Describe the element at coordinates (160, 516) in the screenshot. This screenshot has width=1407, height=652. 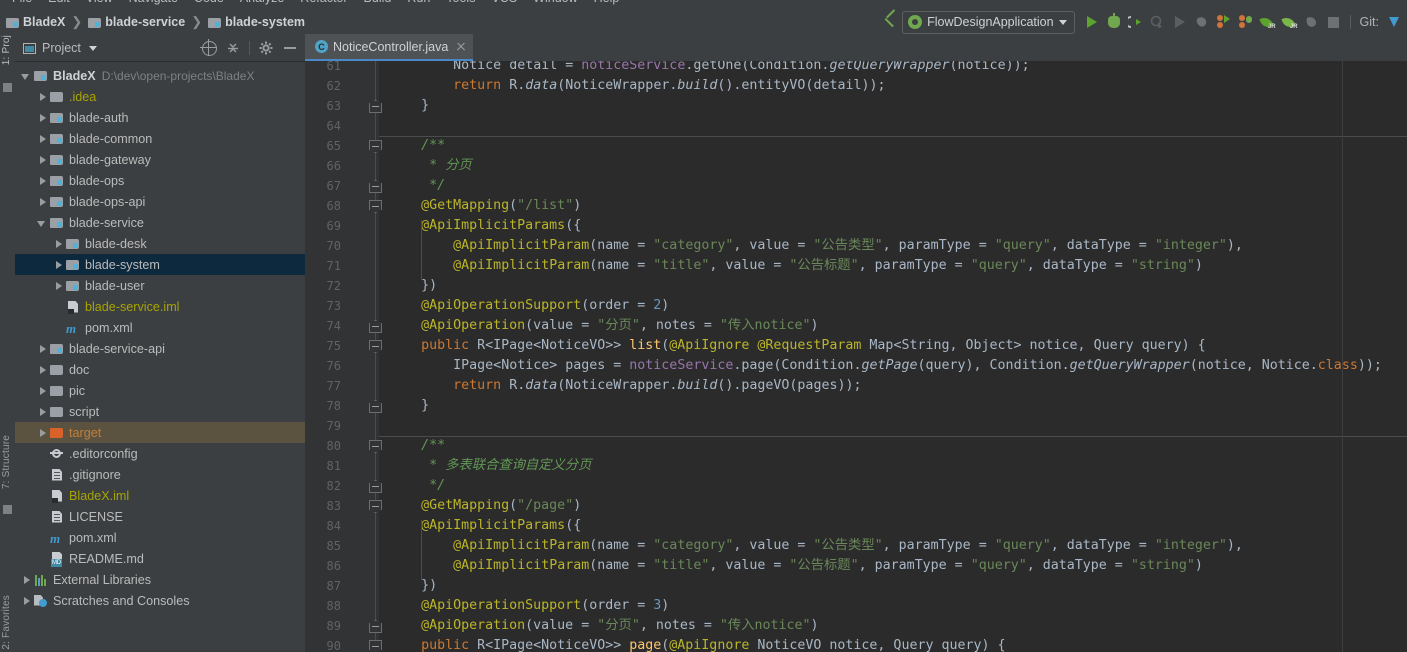
I see `tree-item-license: LICENSE` at that location.